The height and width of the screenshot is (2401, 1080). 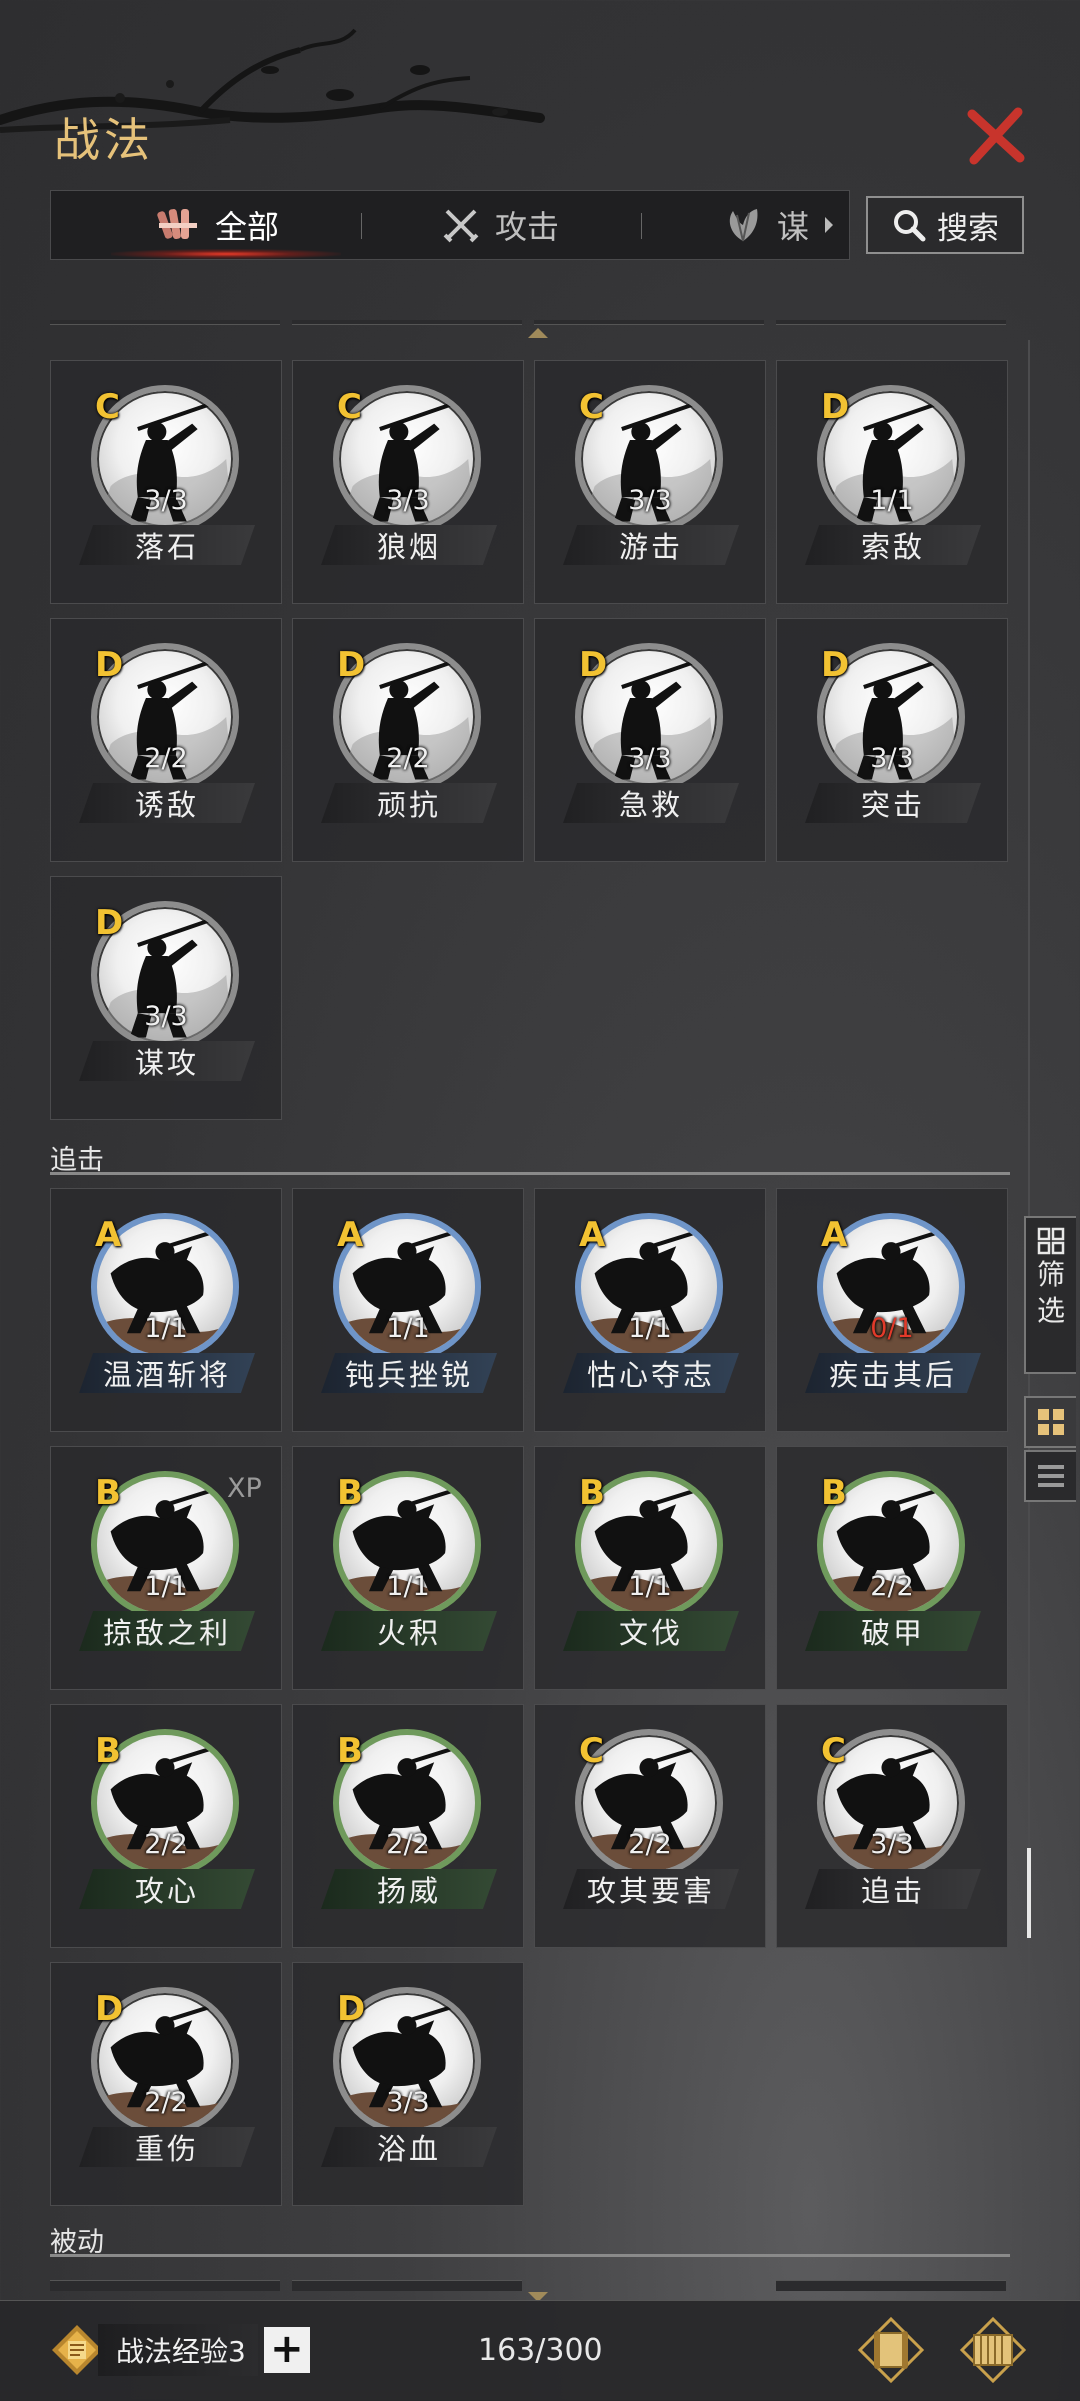 I want to click on skill-name: 谋攻, so click(x=167, y=1061).